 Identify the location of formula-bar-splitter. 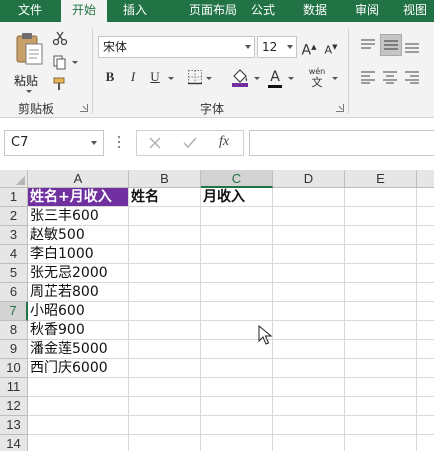
(119, 143).